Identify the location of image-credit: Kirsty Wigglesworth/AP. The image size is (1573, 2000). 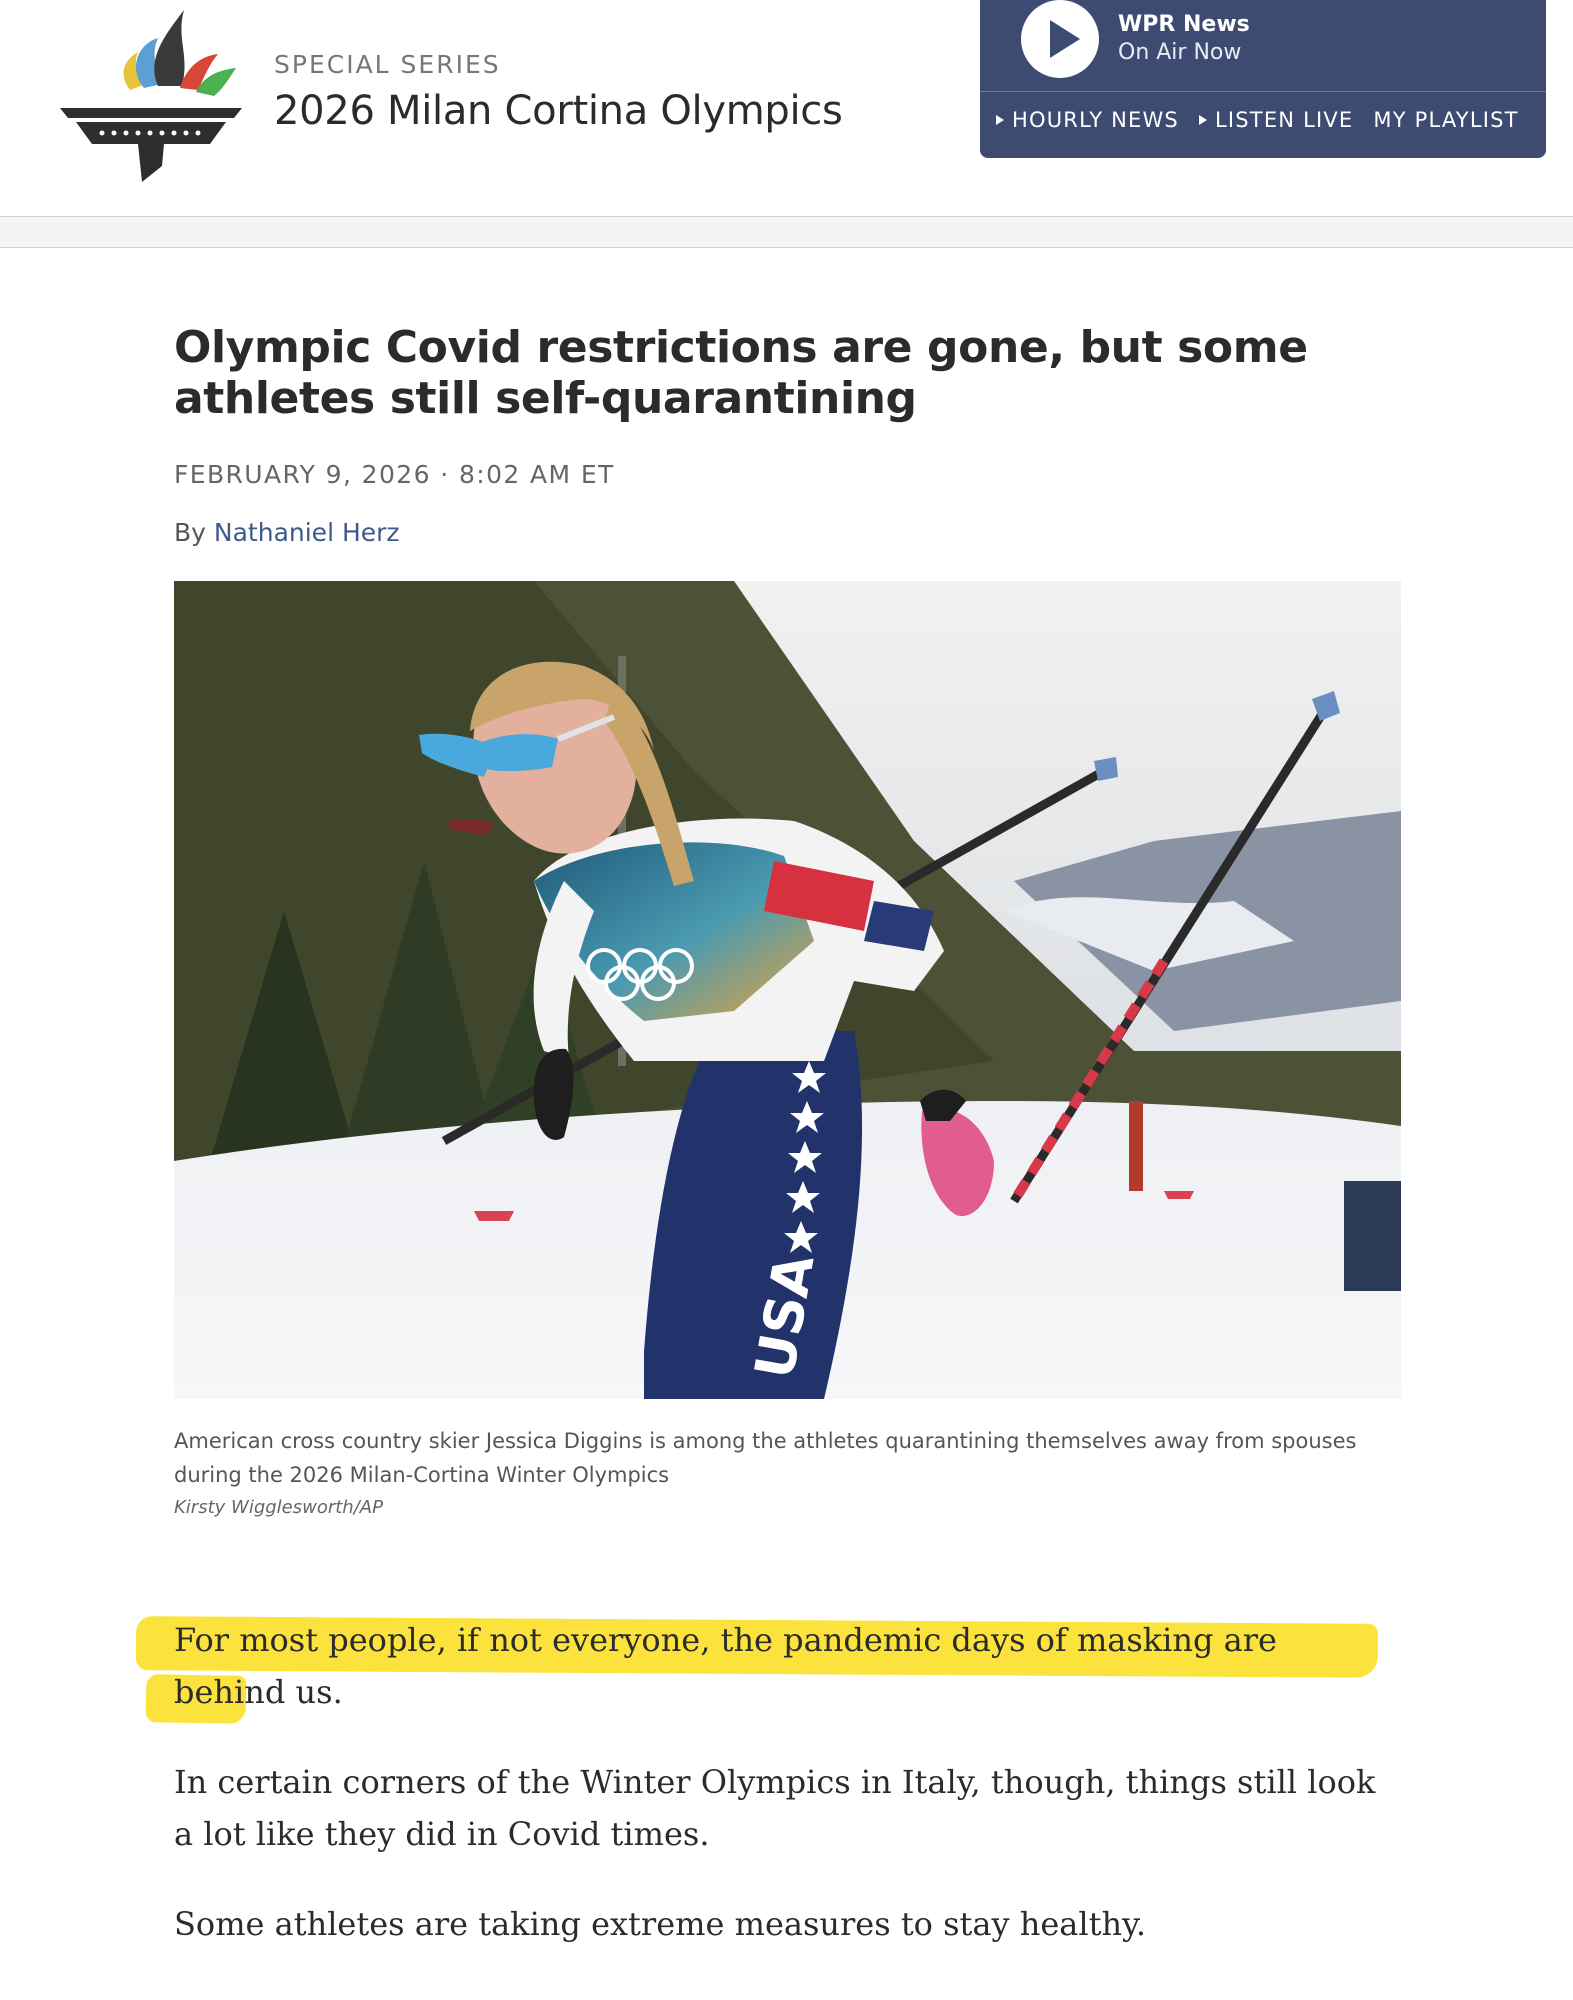
(278, 1507).